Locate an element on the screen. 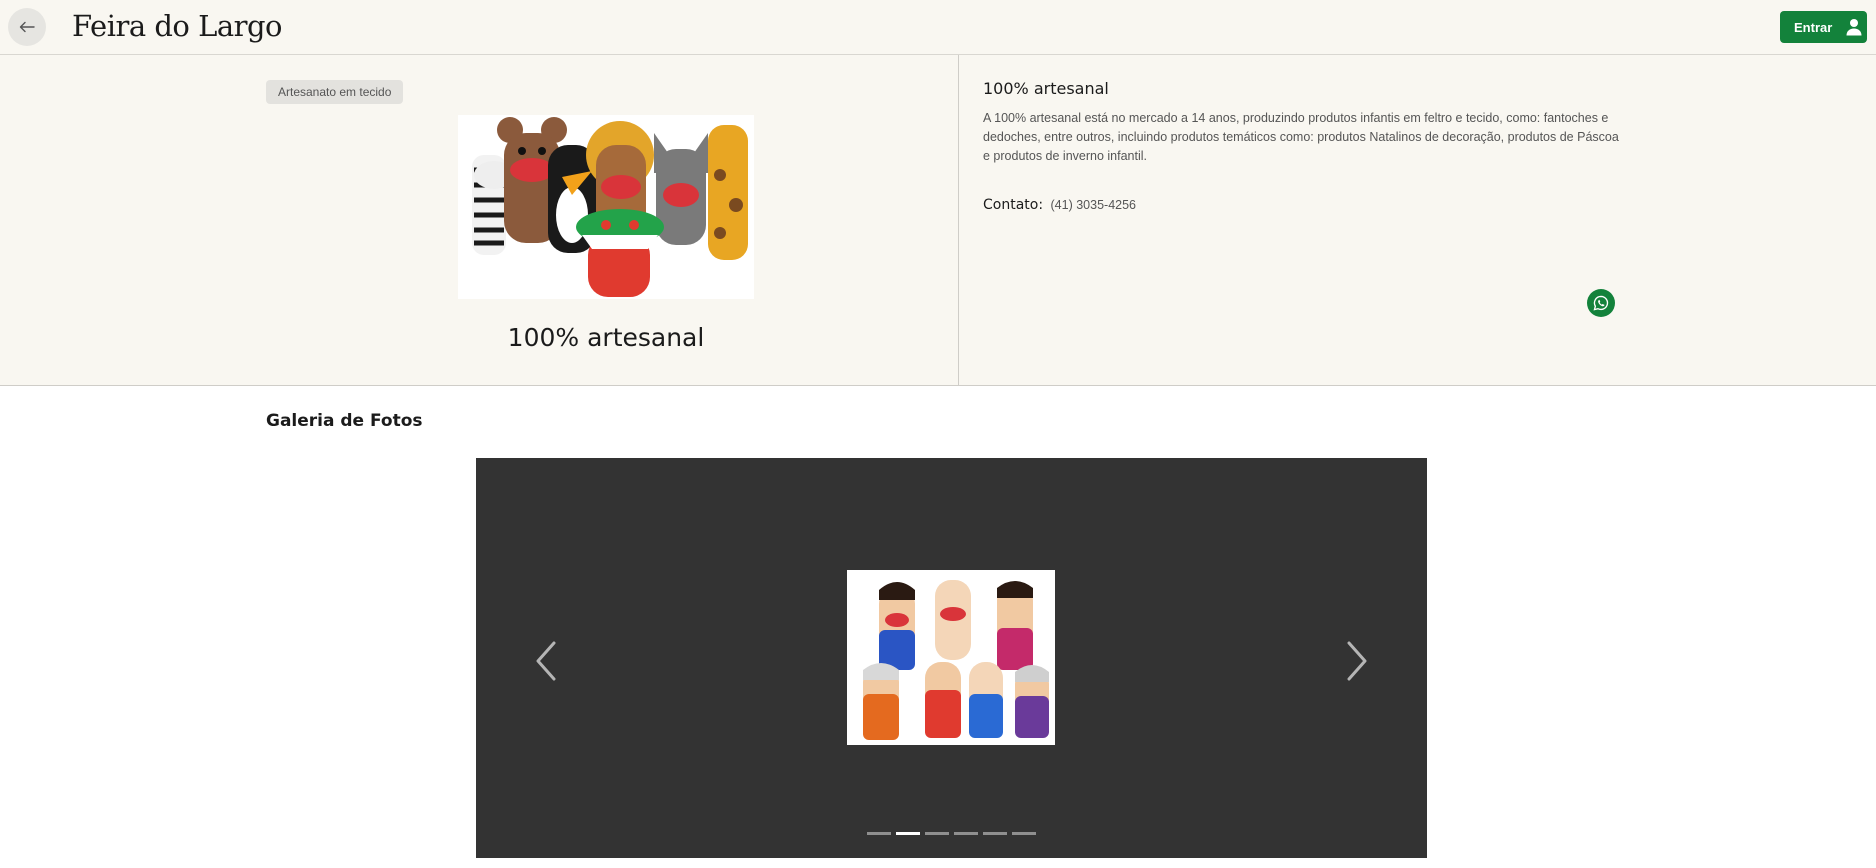  login-button-label: Entrar is located at coordinates (1813, 27).